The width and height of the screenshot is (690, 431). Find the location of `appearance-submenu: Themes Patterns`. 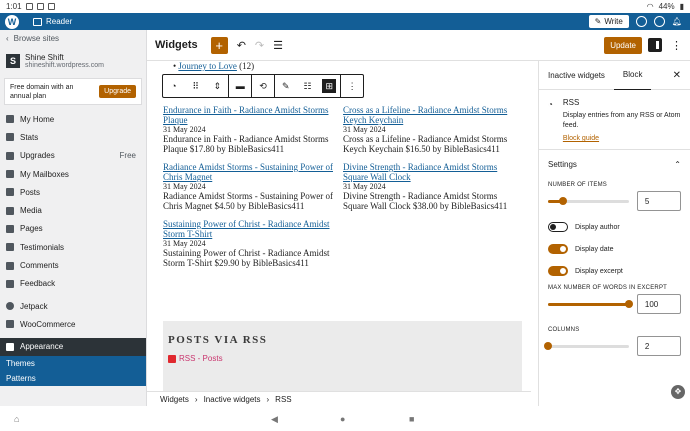

appearance-submenu: Themes Patterns is located at coordinates (73, 370).